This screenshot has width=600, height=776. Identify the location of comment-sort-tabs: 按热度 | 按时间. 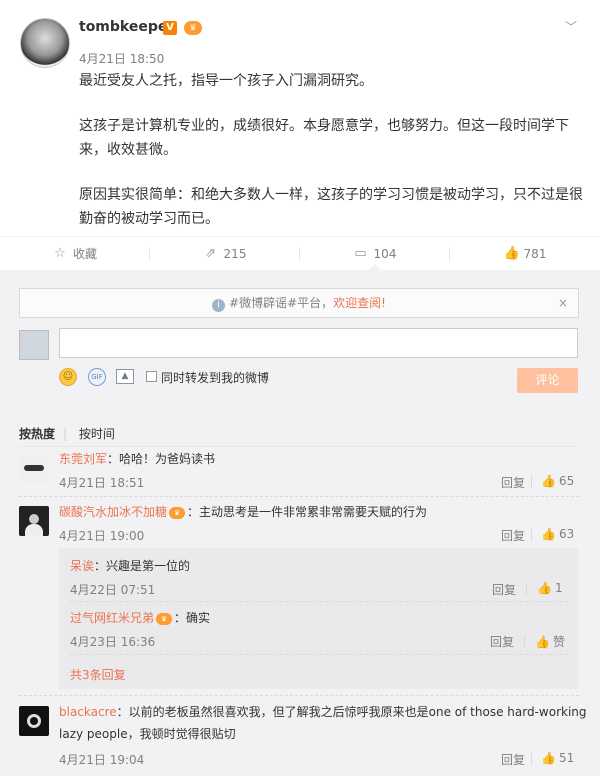
(71, 433).